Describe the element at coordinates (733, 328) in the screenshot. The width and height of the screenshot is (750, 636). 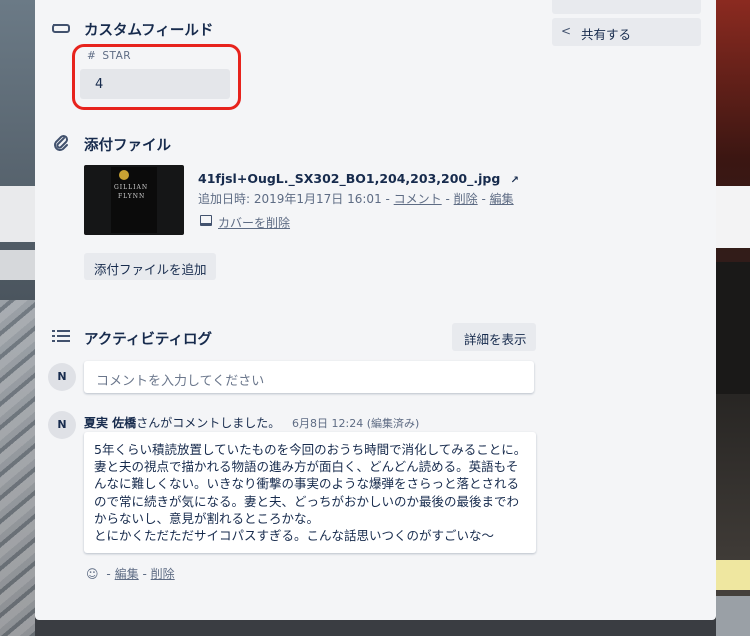
I see `board-card-cover` at that location.